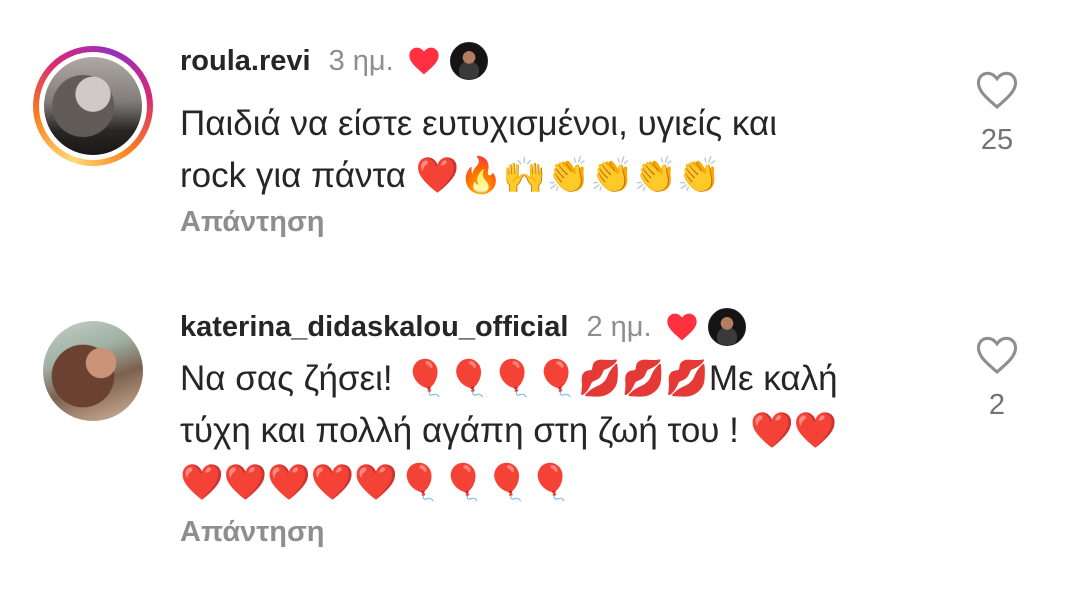 The width and height of the screenshot is (1080, 591). Describe the element at coordinates (788, 431) in the screenshot. I see `emoji-group: ❤️❤️` at that location.